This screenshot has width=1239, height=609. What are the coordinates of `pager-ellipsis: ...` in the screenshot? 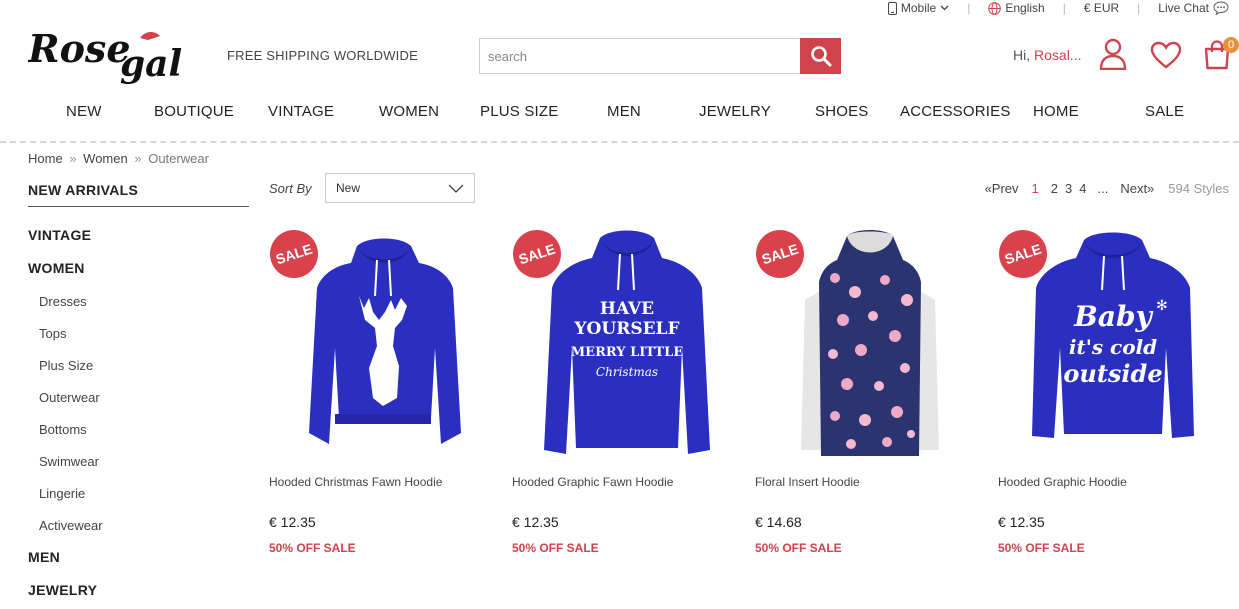 It's located at (1103, 188).